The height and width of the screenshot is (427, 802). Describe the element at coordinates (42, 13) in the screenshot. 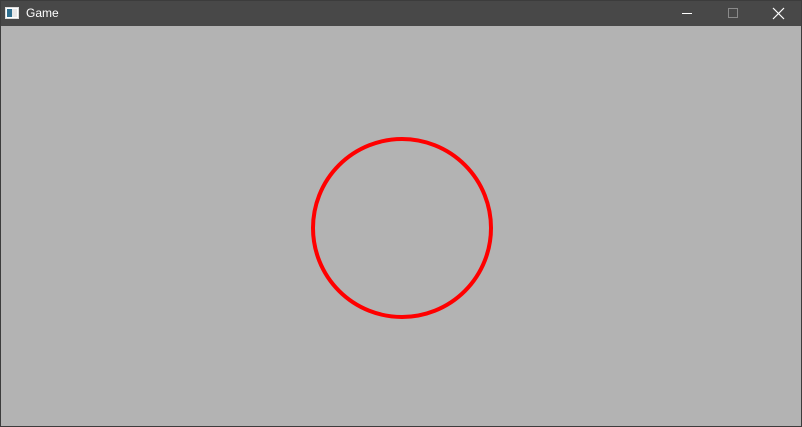

I see `window-title: Game` at that location.